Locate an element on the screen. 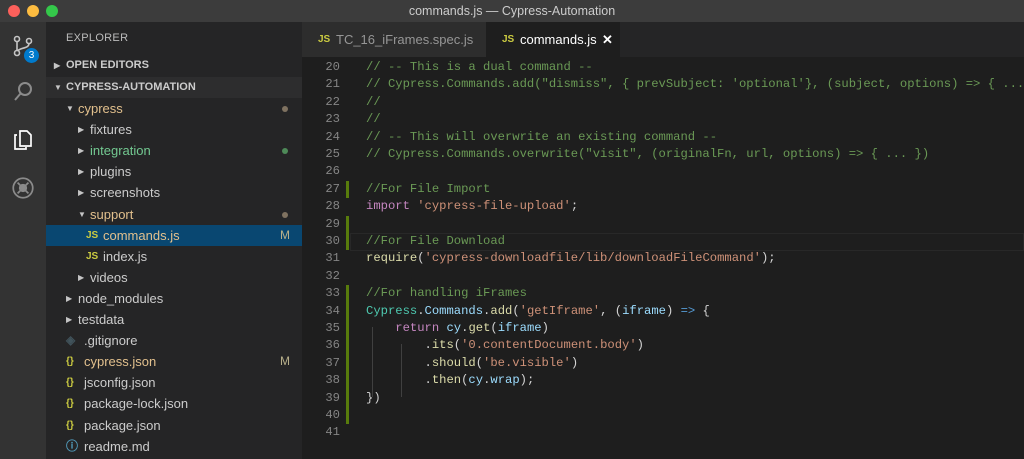  tree-item-label: node_modules is located at coordinates (121, 298).